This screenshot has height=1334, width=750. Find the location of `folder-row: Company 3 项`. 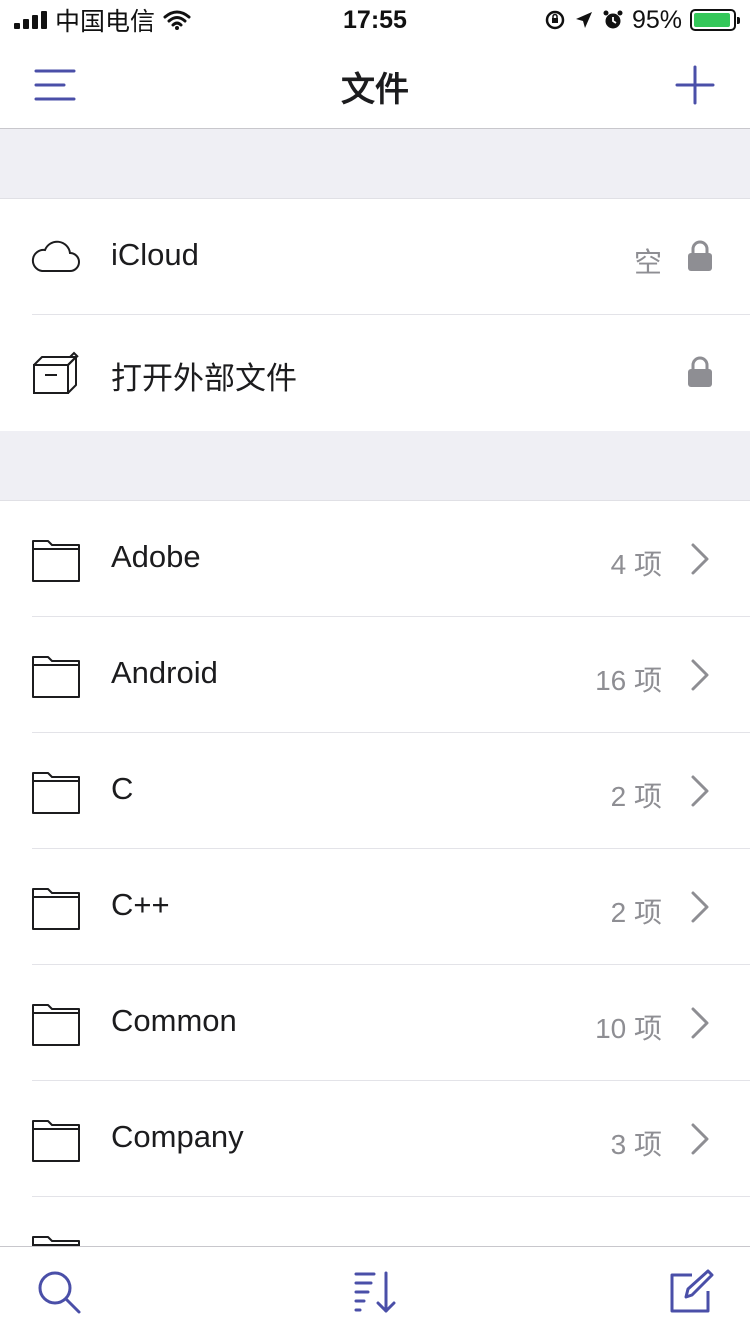

folder-row: Company 3 项 is located at coordinates (375, 1139).